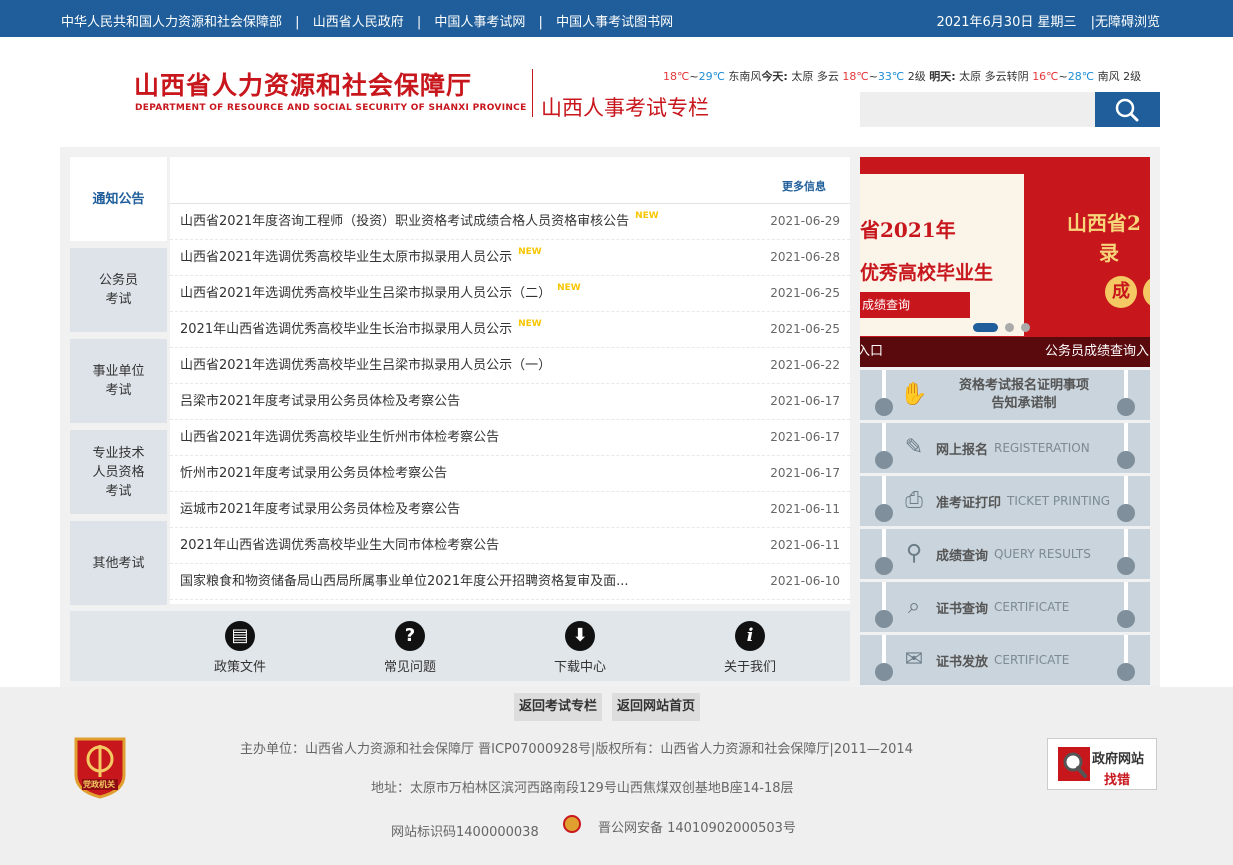  What do you see at coordinates (743, 76) in the screenshot?
I see `wind: 东南风` at bounding box center [743, 76].